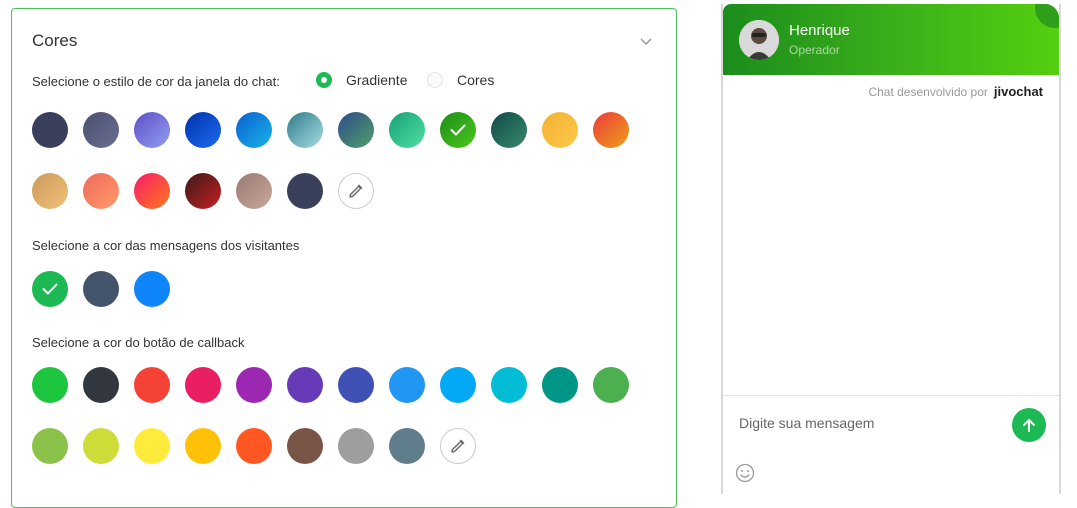 The height and width of the screenshot is (508, 1077). Describe the element at coordinates (342, 289) in the screenshot. I see `visitor-swatches` at that location.